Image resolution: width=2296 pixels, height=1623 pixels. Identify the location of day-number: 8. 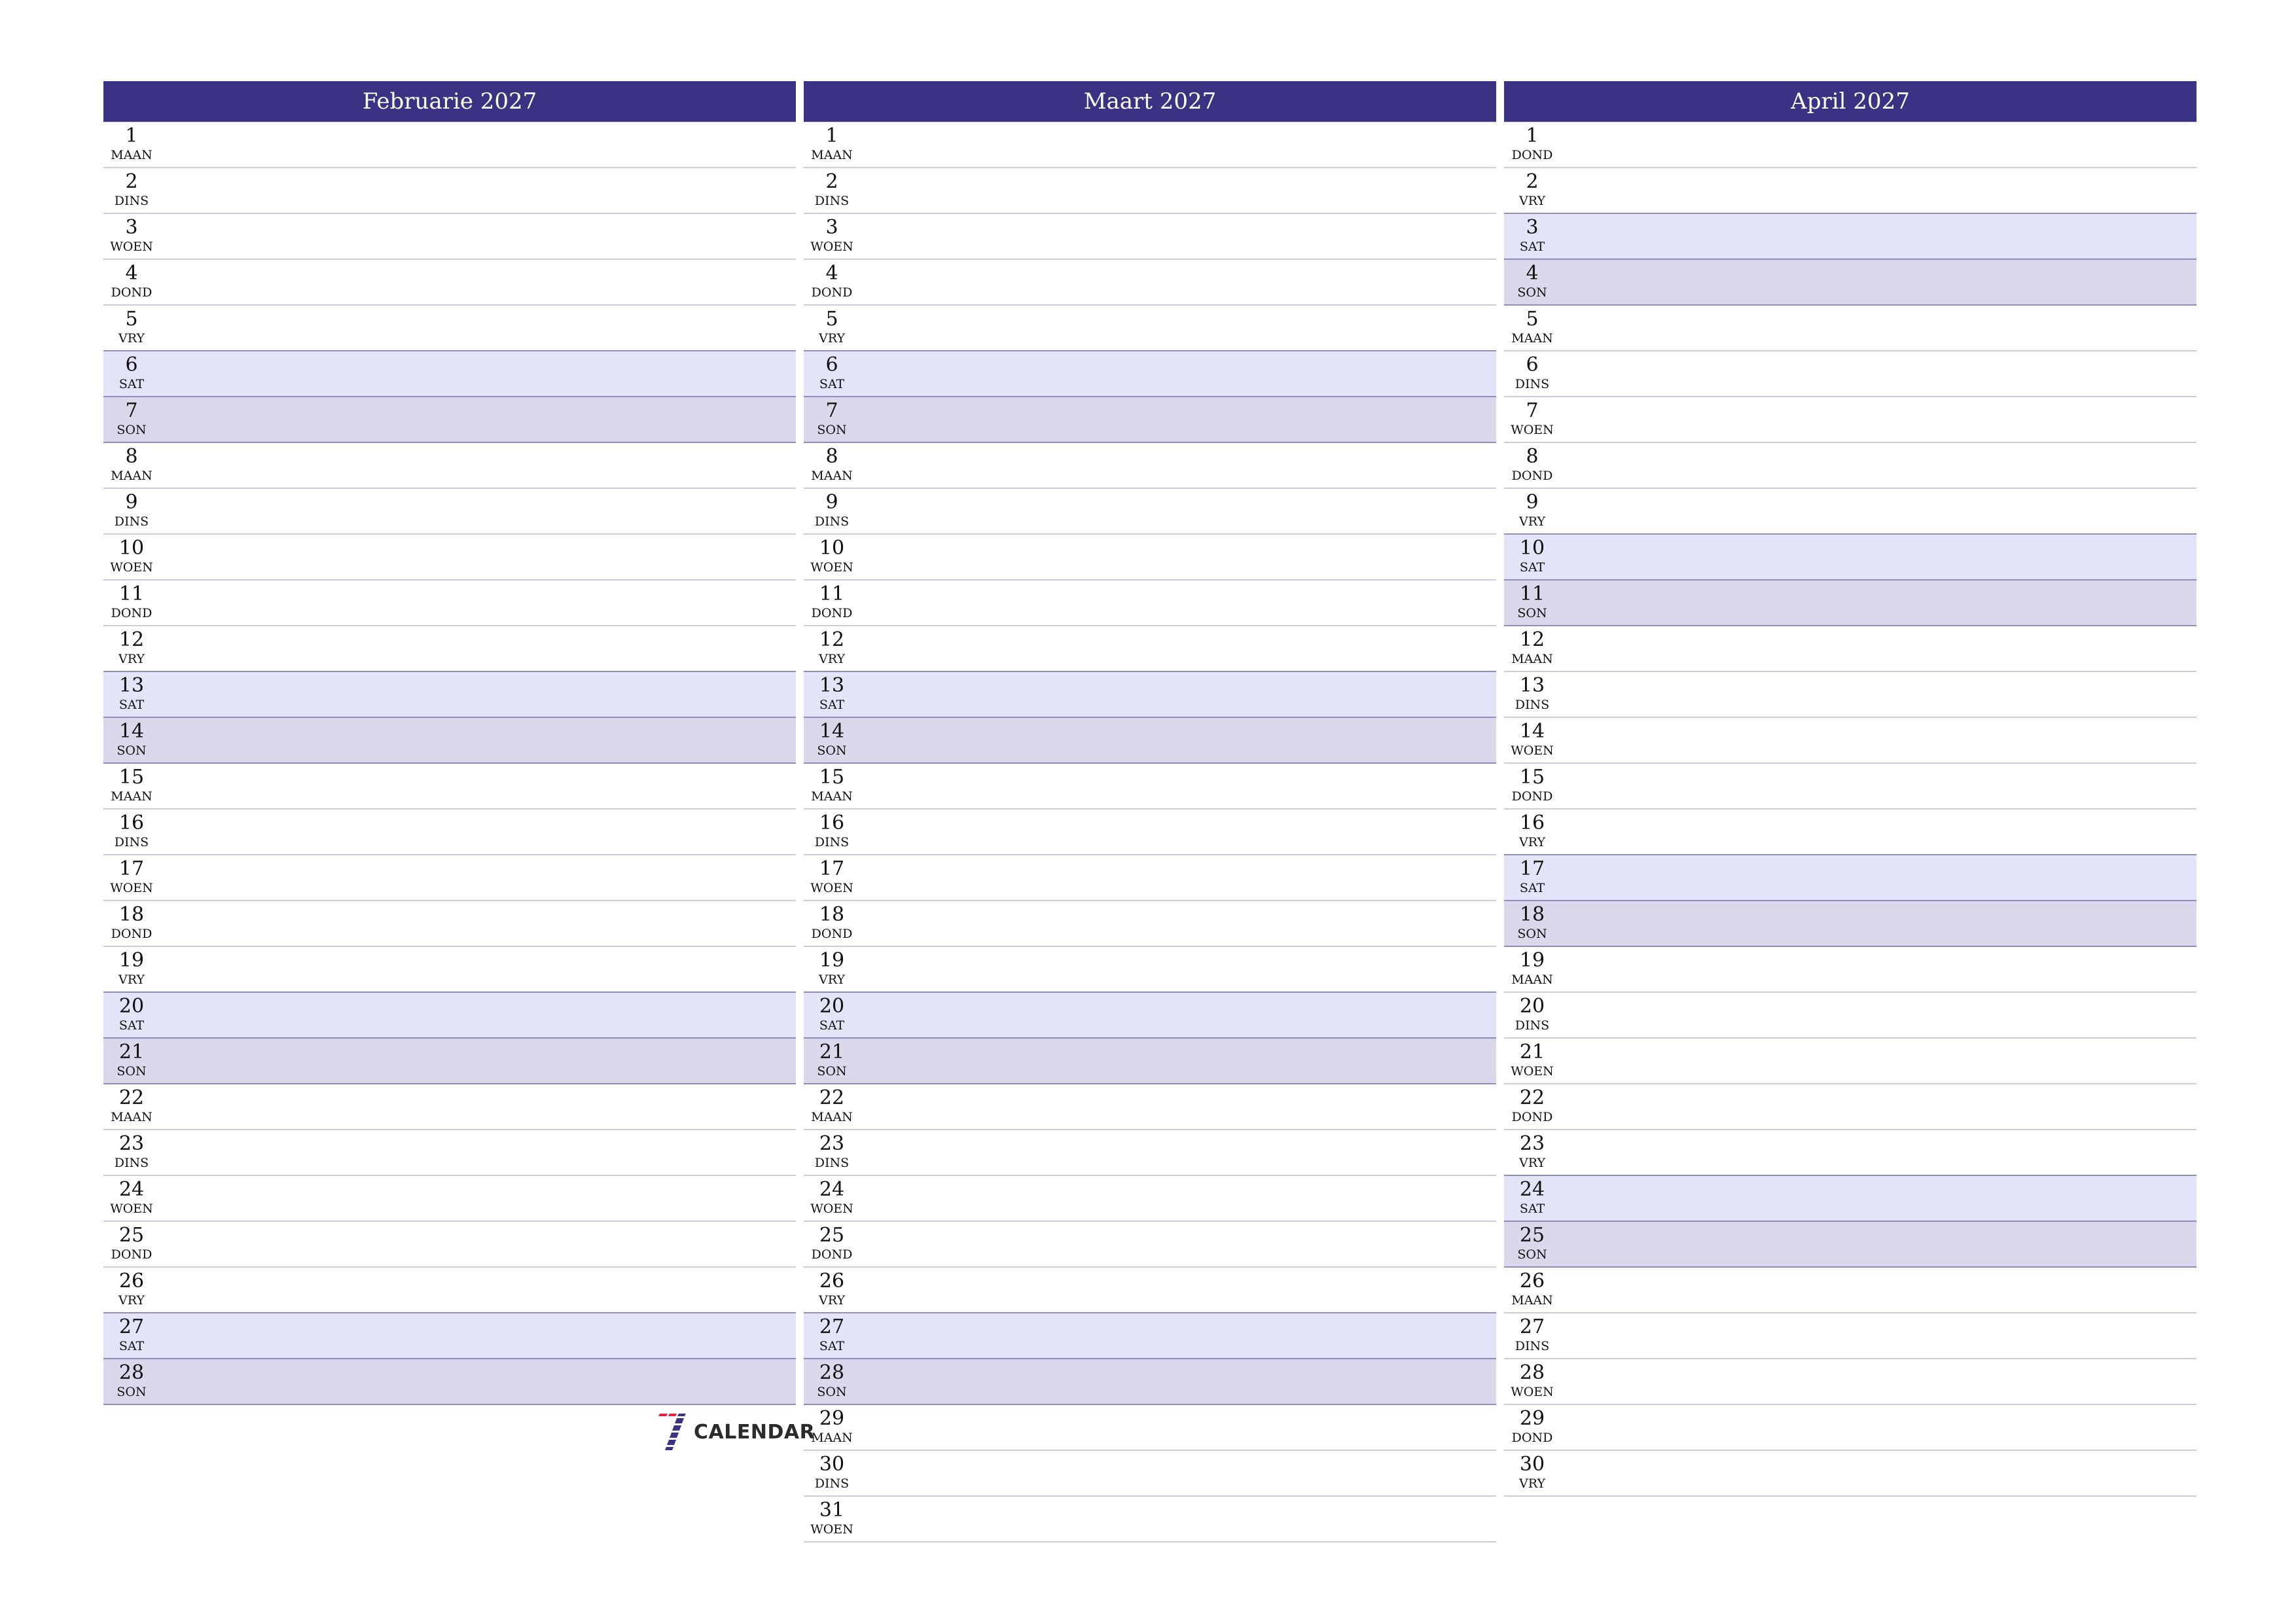
(131, 456).